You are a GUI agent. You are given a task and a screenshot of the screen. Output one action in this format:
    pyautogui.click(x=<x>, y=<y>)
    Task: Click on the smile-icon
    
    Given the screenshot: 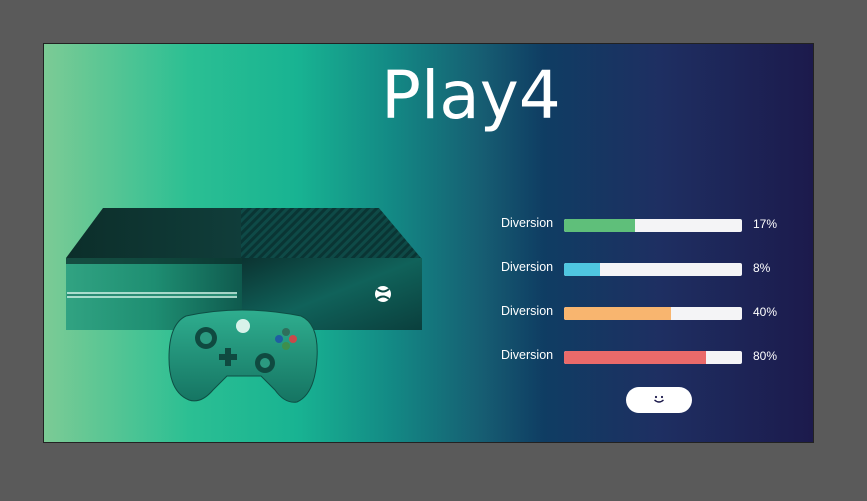 What is the action you would take?
    pyautogui.click(x=659, y=399)
    